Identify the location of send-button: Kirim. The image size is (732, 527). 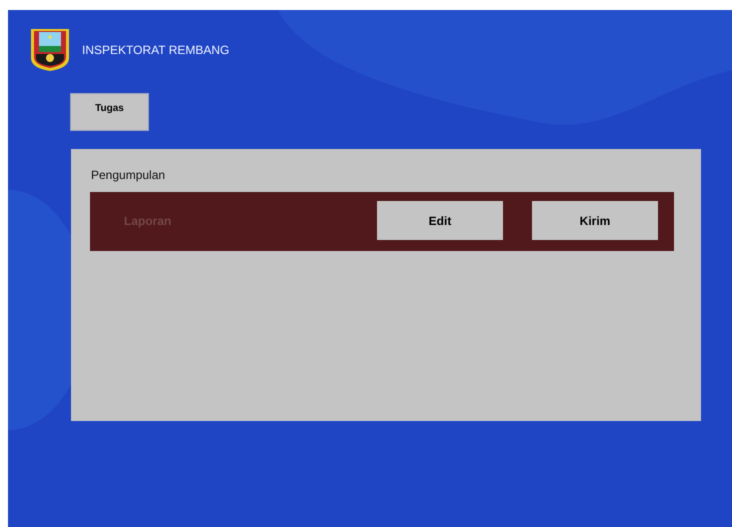
(595, 220).